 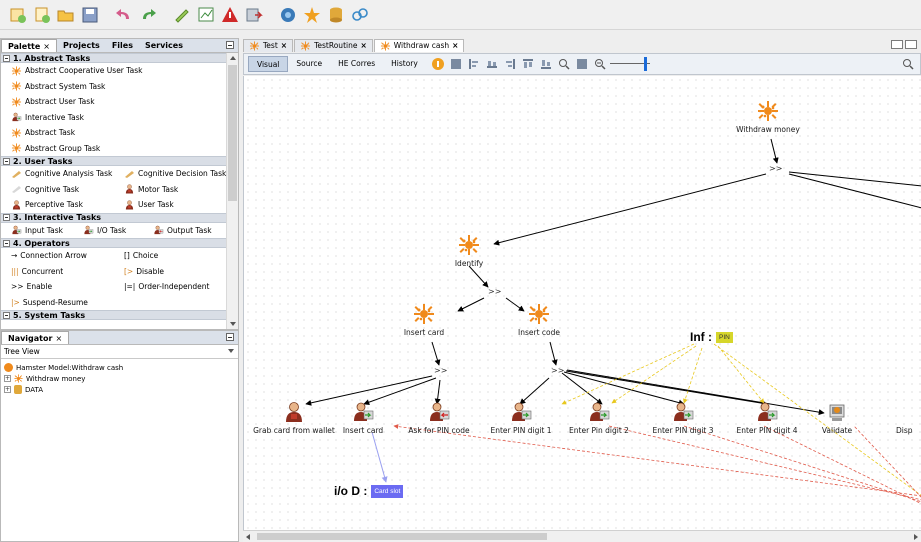 I want to click on palette-category: 3. Interactive Tasks, so click(x=114, y=217).